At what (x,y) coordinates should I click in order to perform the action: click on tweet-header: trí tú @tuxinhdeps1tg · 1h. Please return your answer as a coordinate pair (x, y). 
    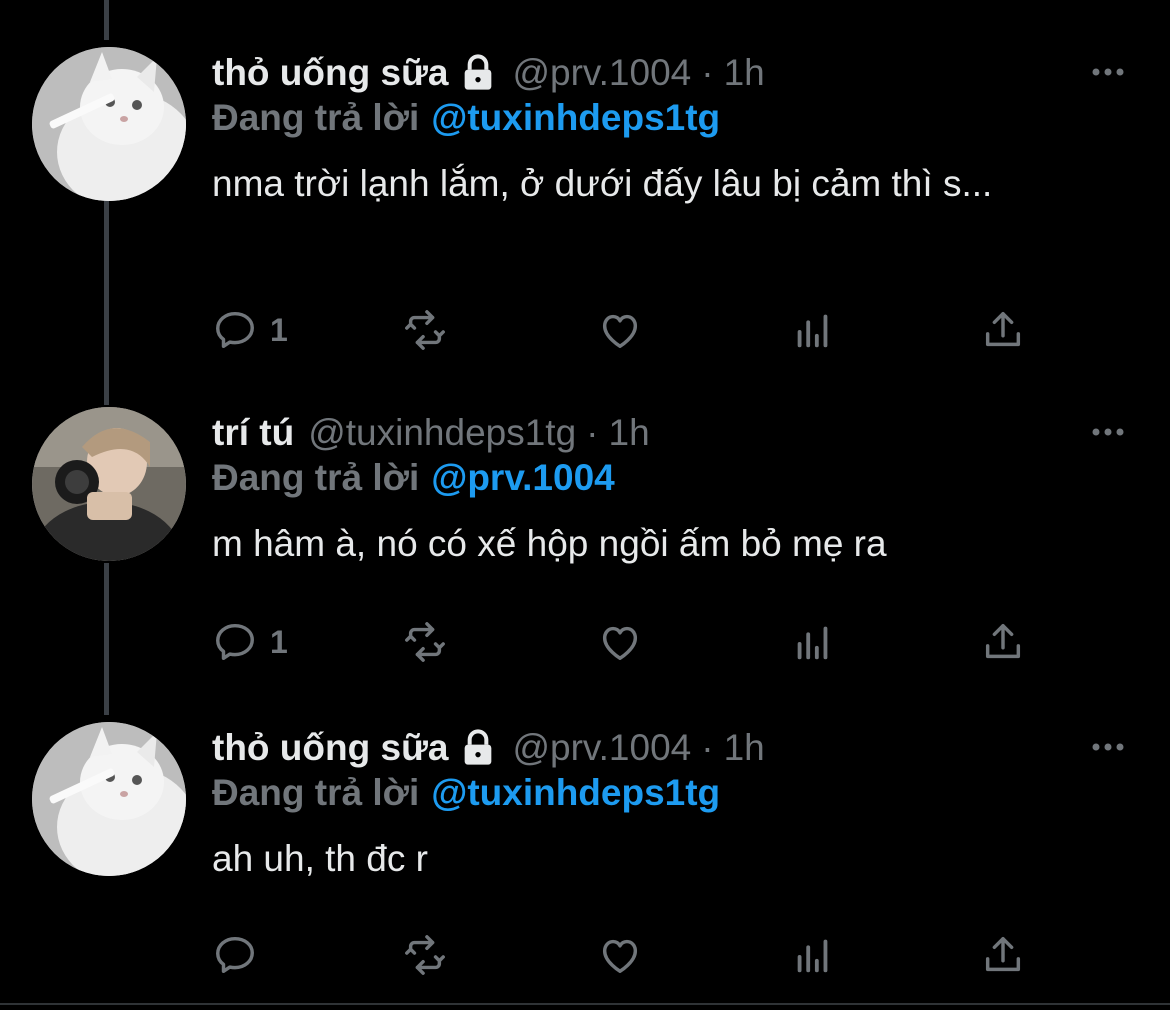
    Looking at the image, I should click on (431, 433).